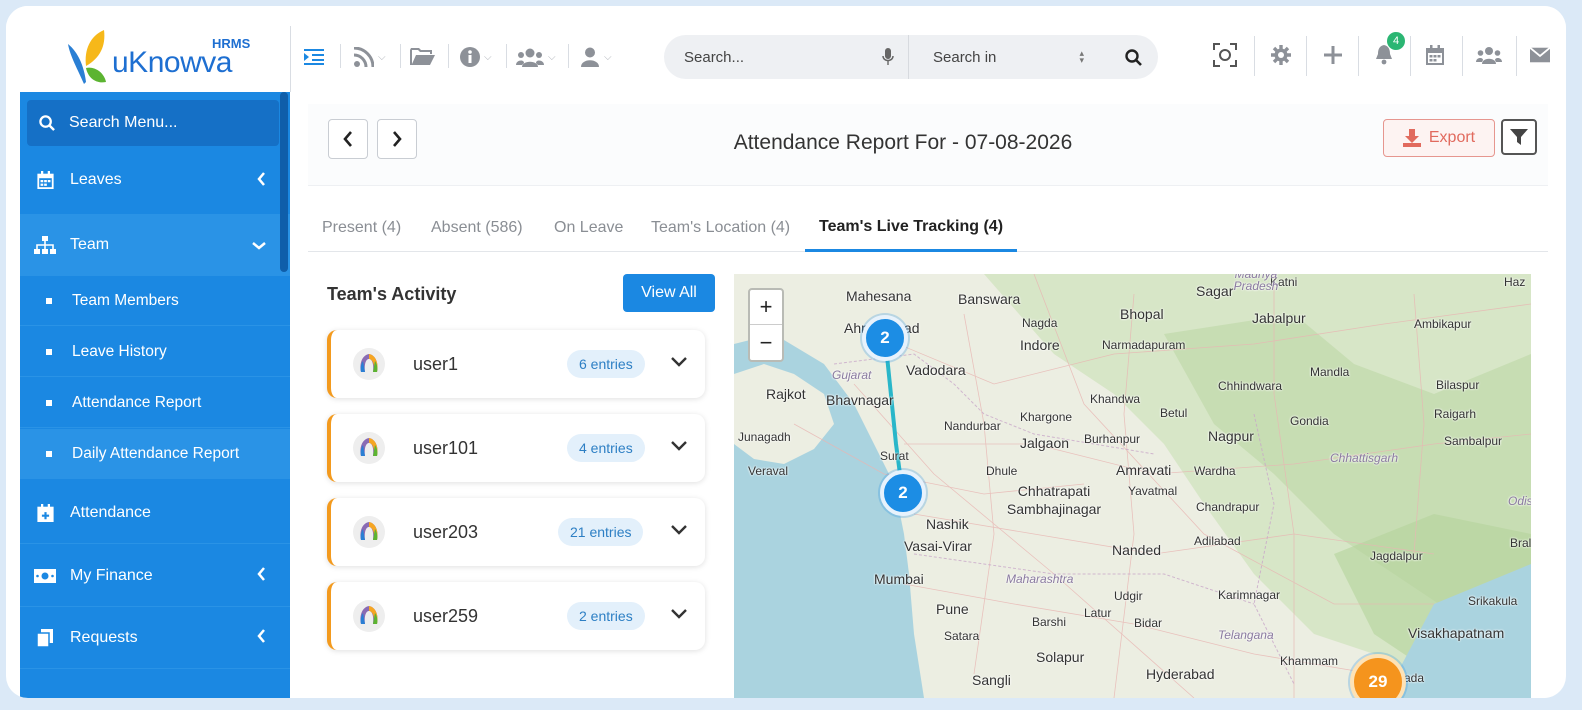 Image resolution: width=1582 pixels, height=710 pixels. I want to click on mail-icon, so click(1540, 55).